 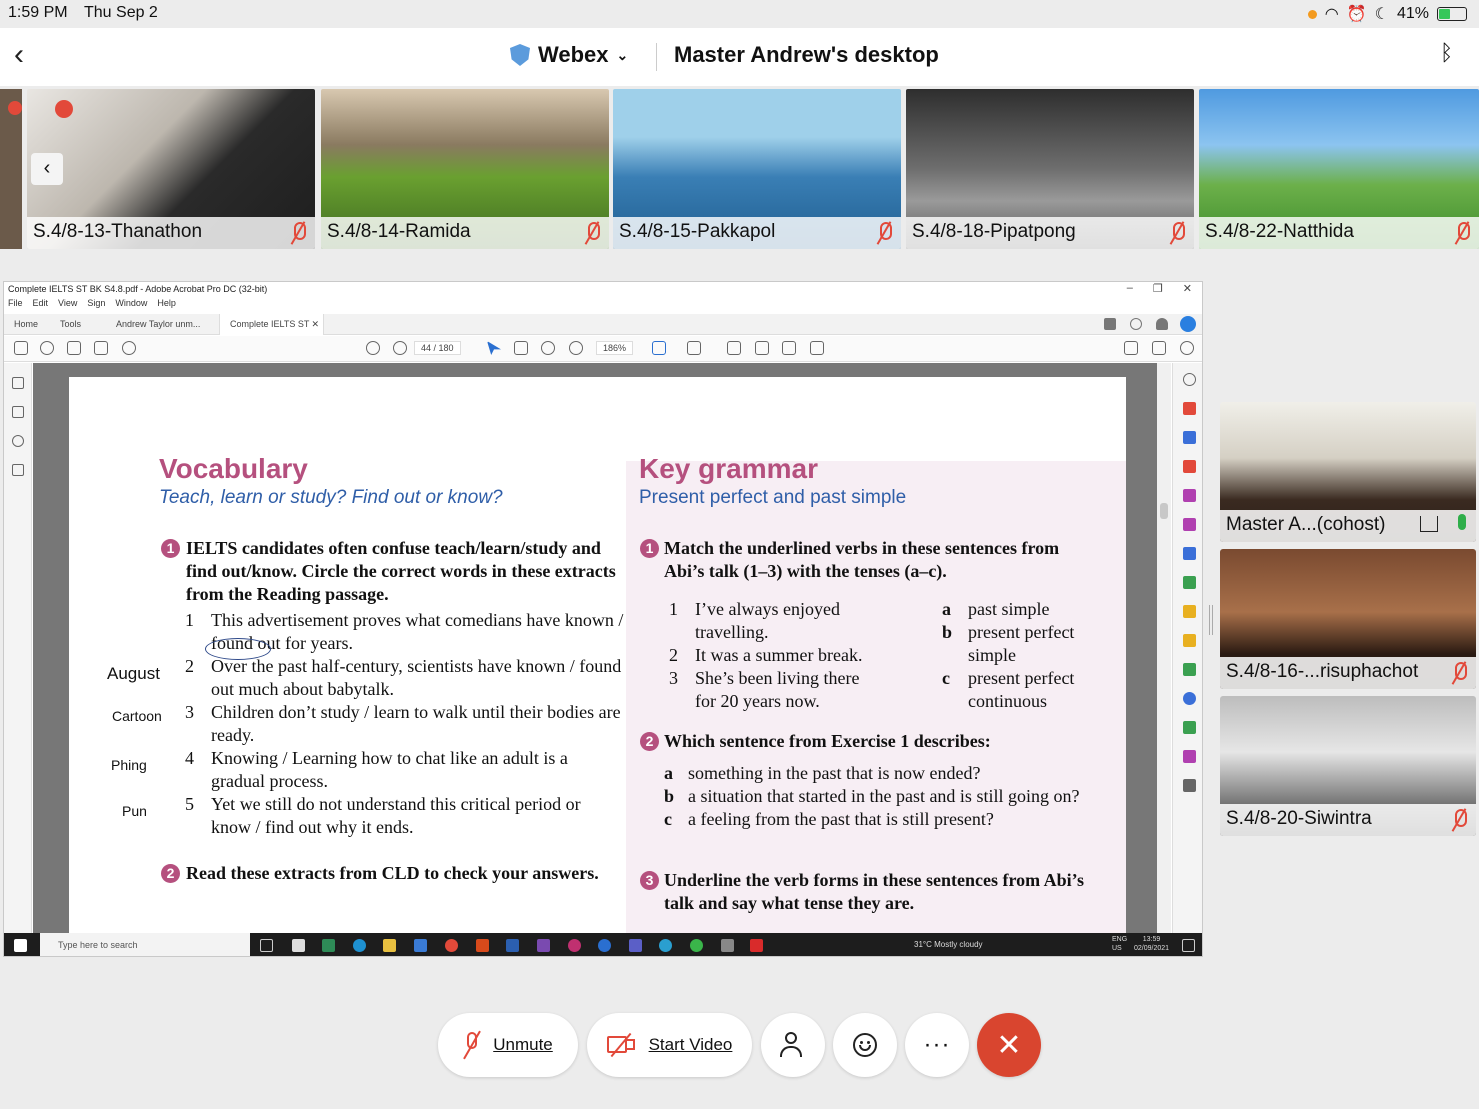 I want to click on layers-icon, so click(x=18, y=470).